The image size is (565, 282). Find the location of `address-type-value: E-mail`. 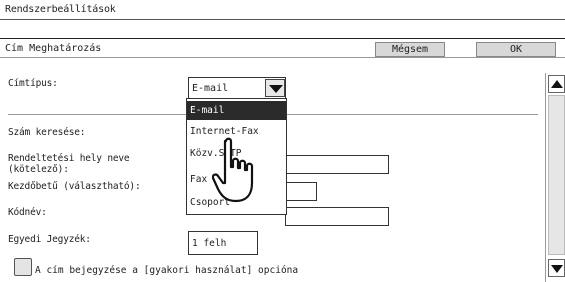

address-type-value: E-mail is located at coordinates (210, 88).